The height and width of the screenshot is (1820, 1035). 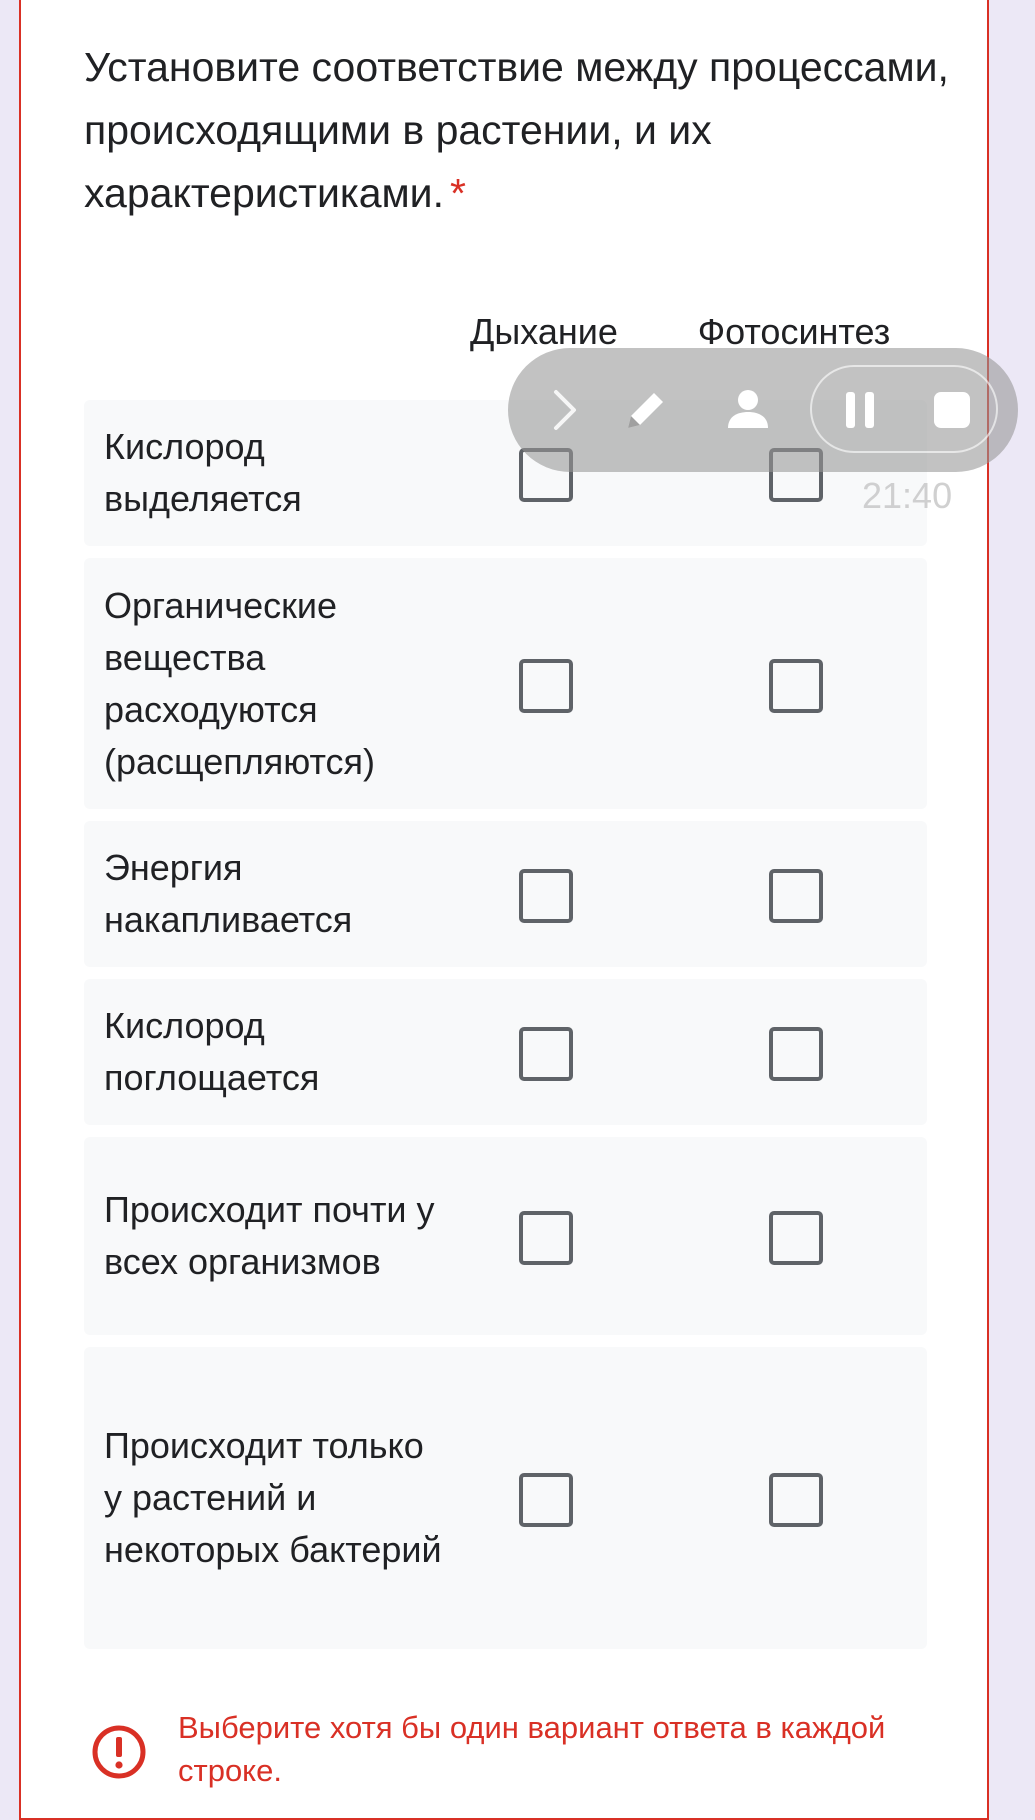 What do you see at coordinates (505, 894) in the screenshot?
I see `grid-row: Энергия накапливается` at bounding box center [505, 894].